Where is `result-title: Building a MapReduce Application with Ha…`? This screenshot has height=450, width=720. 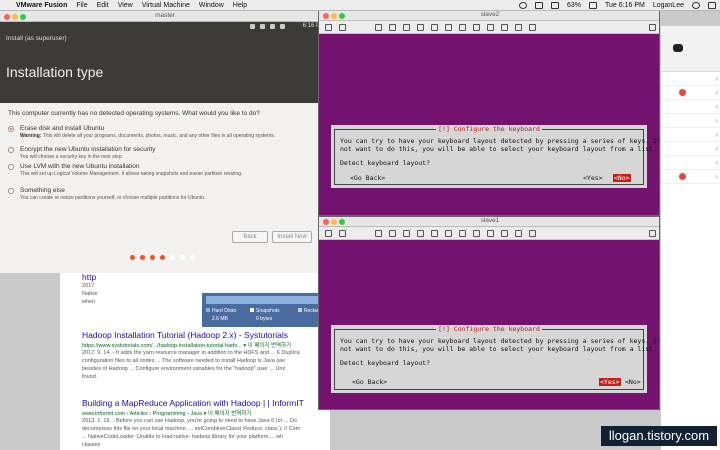 result-title: Building a MapReduce Application with Ha… is located at coordinates (206, 403).